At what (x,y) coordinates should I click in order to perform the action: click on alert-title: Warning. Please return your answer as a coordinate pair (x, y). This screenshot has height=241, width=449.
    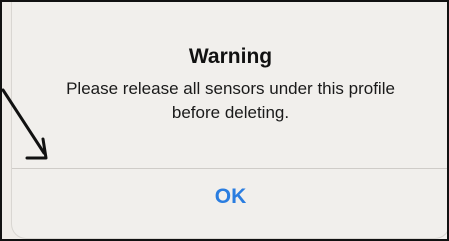
    Looking at the image, I should click on (230, 56).